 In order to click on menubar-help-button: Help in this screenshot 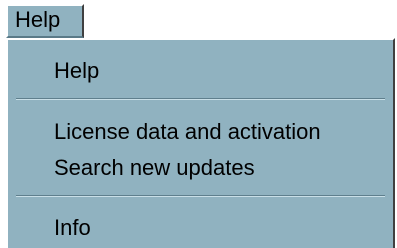, I will do `click(45, 21)`.